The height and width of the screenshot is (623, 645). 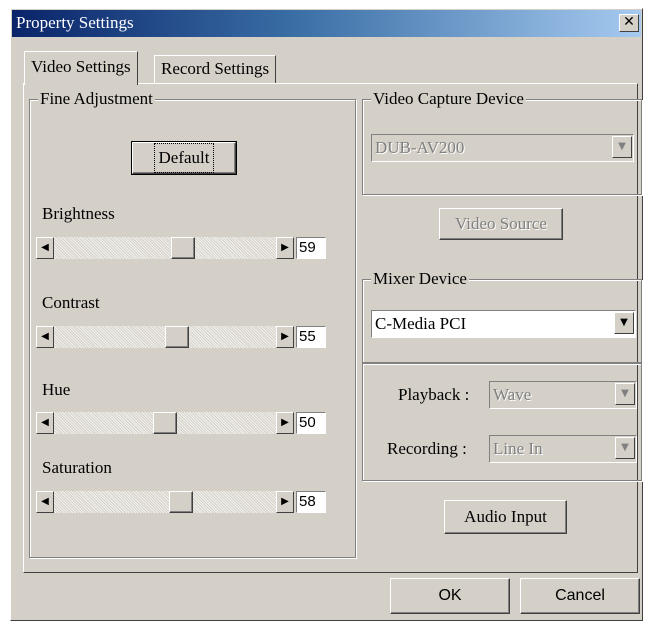 I want to click on hue-slider: ◀ ▶ 50, so click(x=188, y=424).